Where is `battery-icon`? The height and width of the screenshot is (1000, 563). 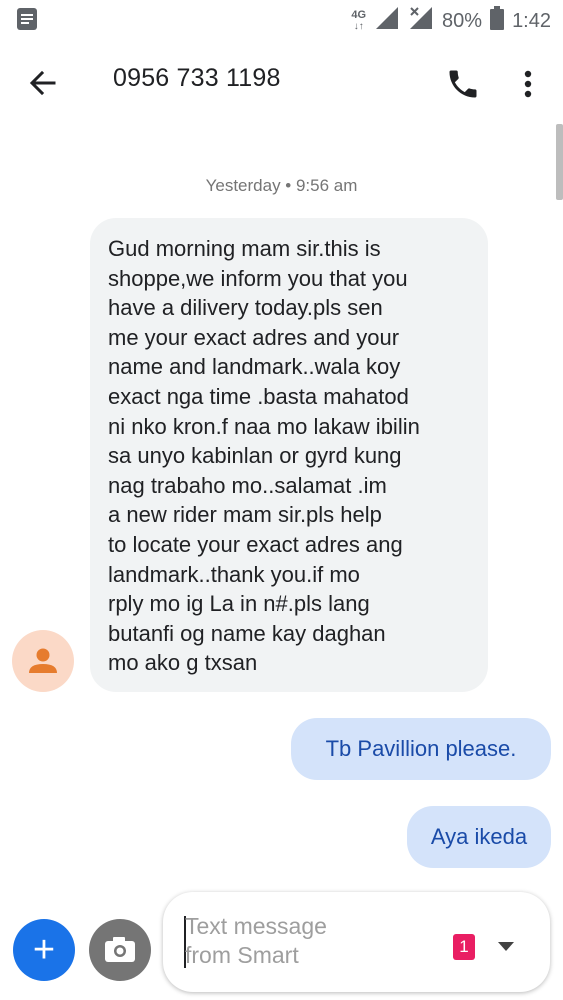 battery-icon is located at coordinates (497, 21).